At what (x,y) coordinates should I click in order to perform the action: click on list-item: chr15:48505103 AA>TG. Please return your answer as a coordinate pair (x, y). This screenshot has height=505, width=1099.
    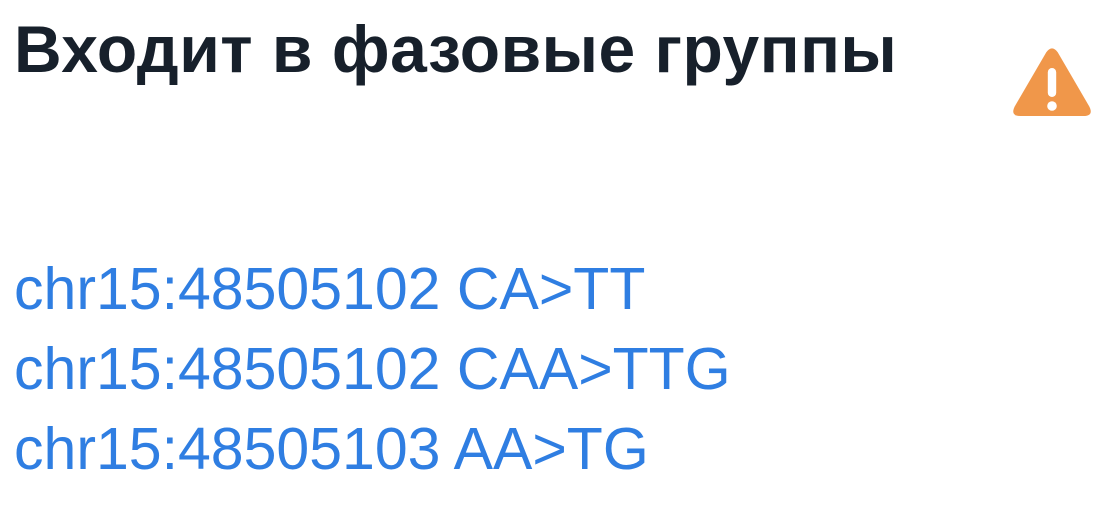
    Looking at the image, I should click on (372, 449).